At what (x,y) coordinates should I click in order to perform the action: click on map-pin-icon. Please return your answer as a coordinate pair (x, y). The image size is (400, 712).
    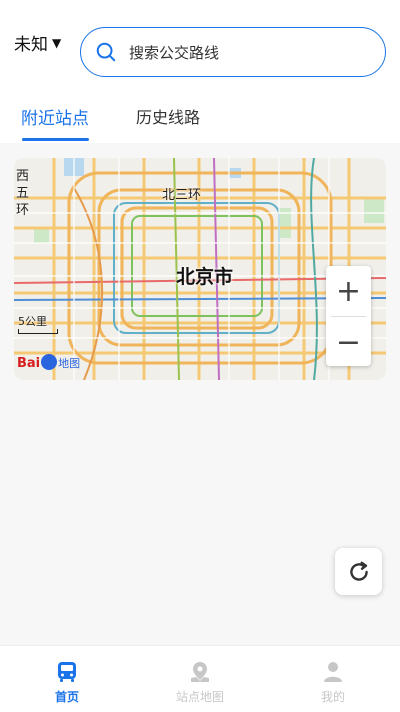
    Looking at the image, I should click on (200, 672).